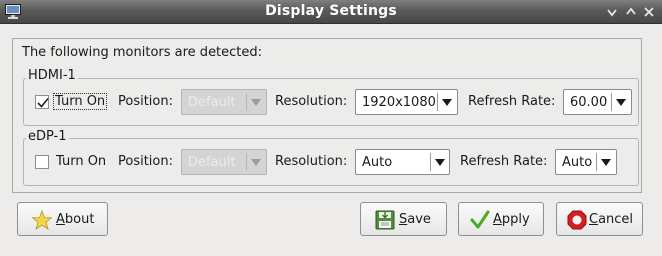  Describe the element at coordinates (311, 101) in the screenshot. I see `resolution-label-hdmi-1: Resolution:` at that location.